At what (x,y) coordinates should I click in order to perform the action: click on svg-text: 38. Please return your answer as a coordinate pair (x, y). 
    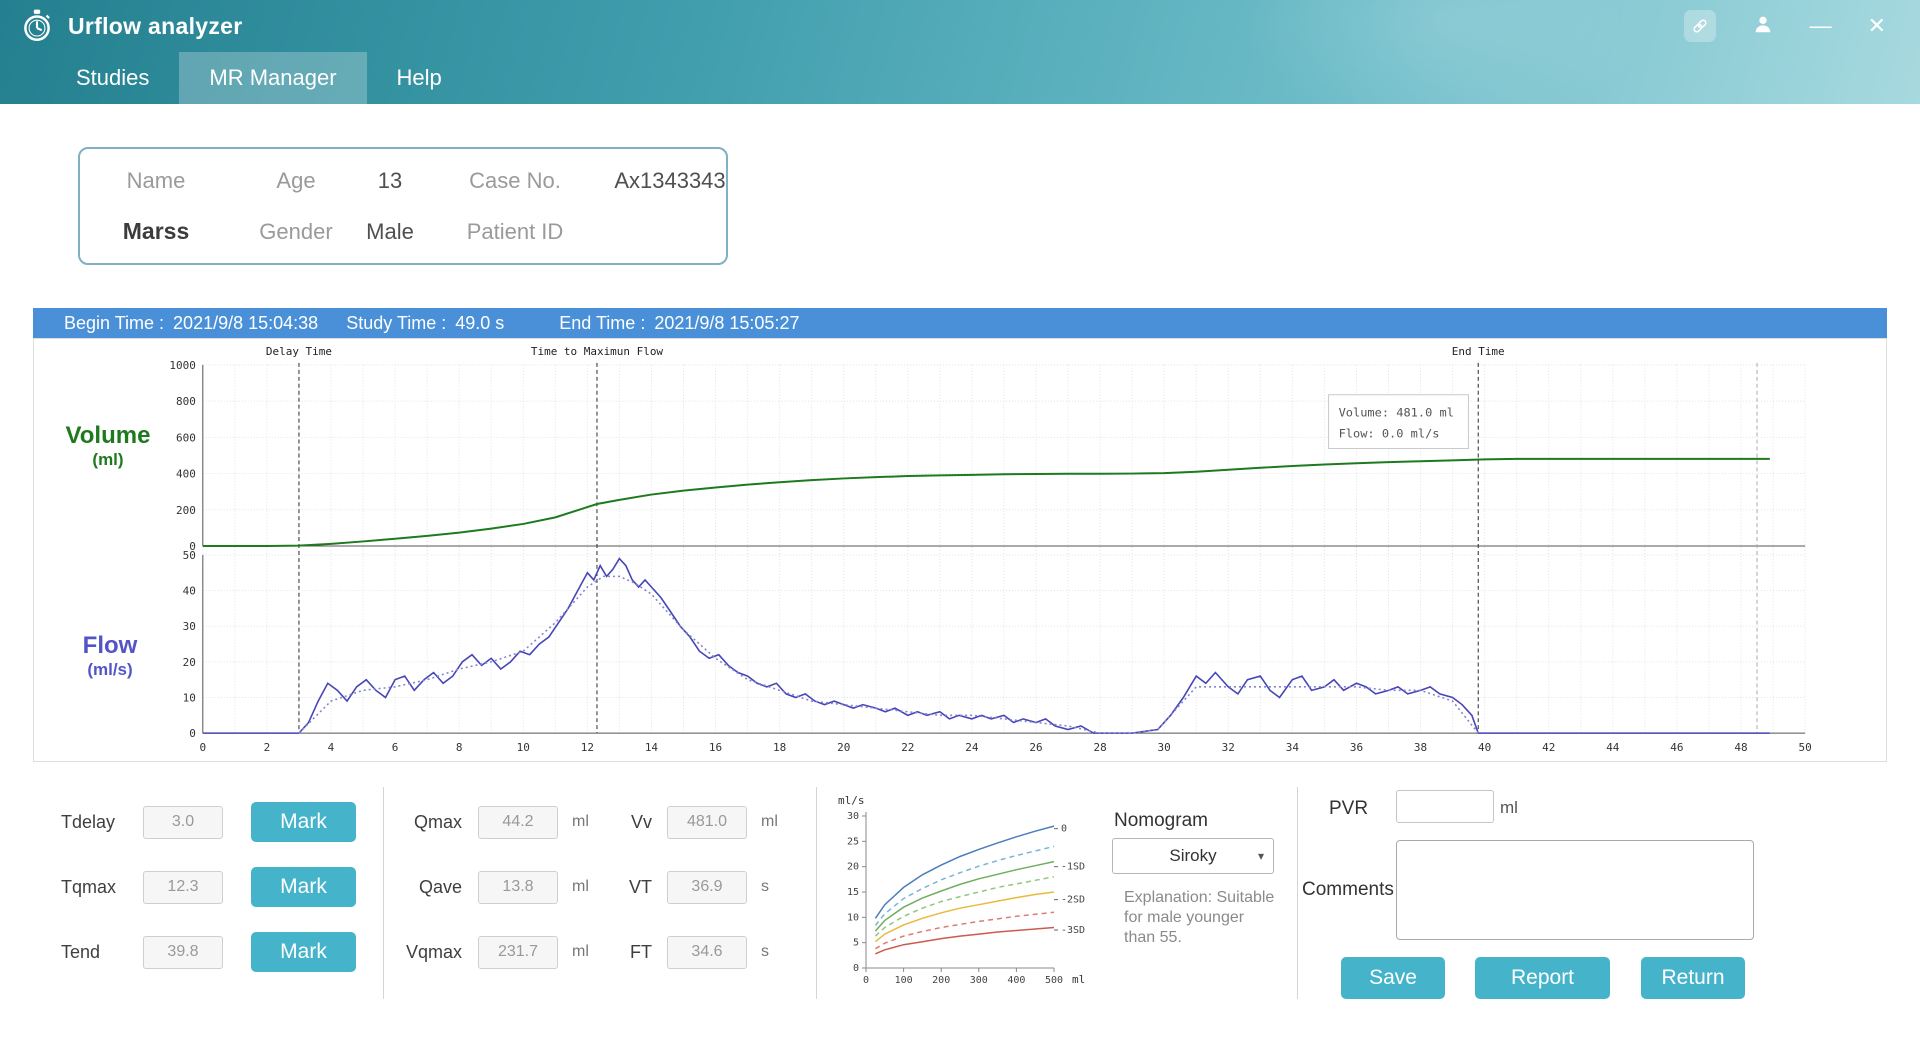
    Looking at the image, I should click on (1420, 747).